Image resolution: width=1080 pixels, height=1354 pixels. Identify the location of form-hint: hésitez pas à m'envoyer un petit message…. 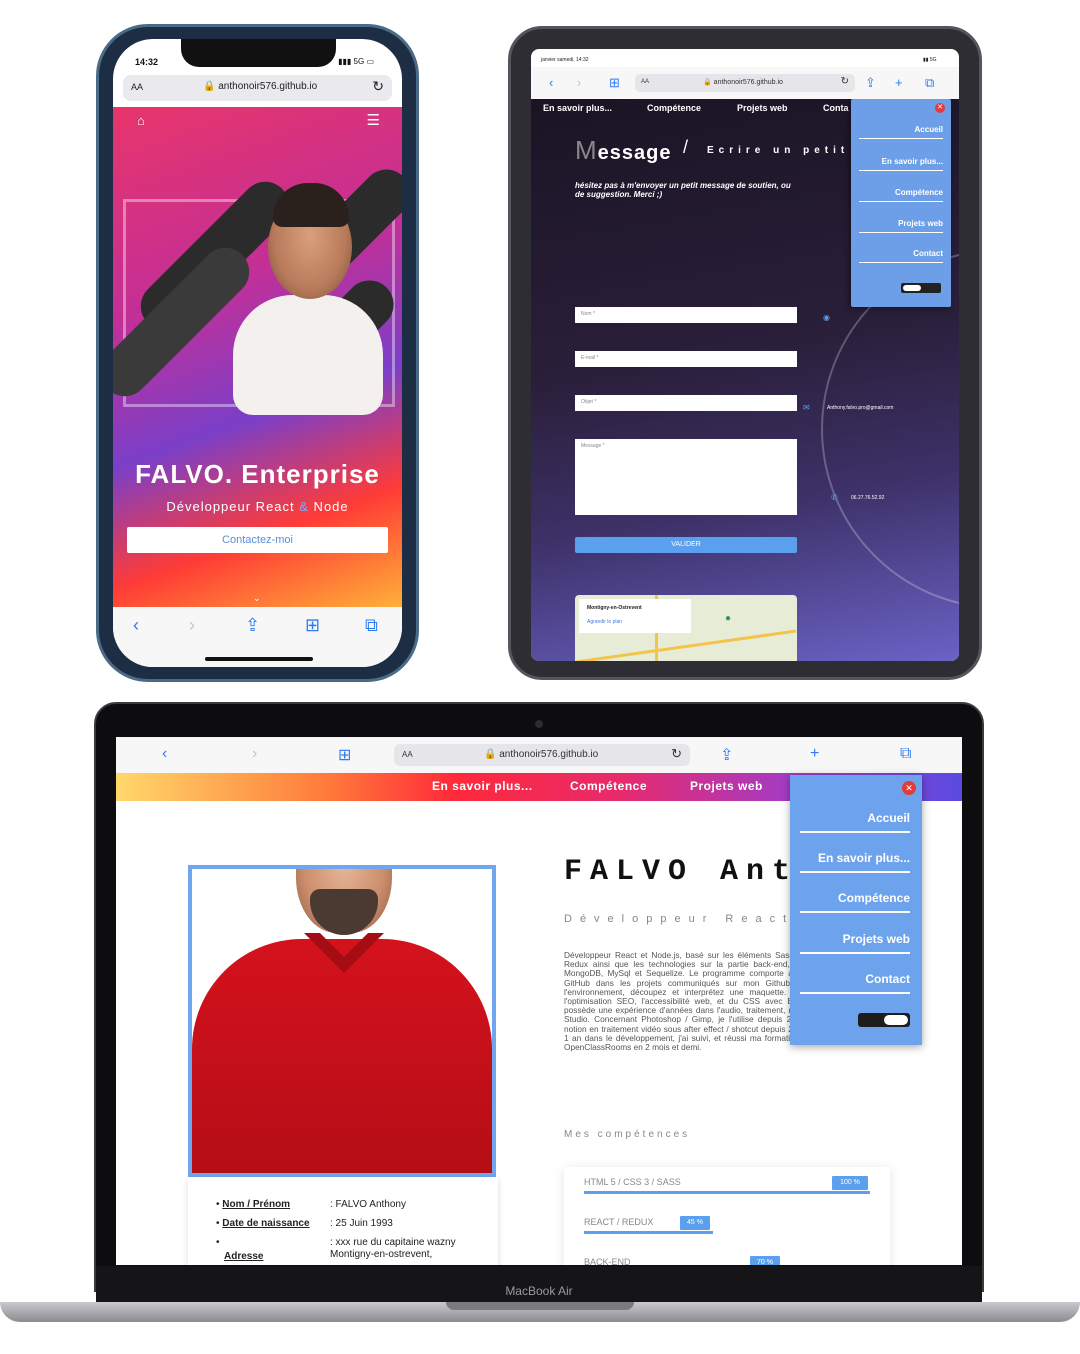
(683, 190).